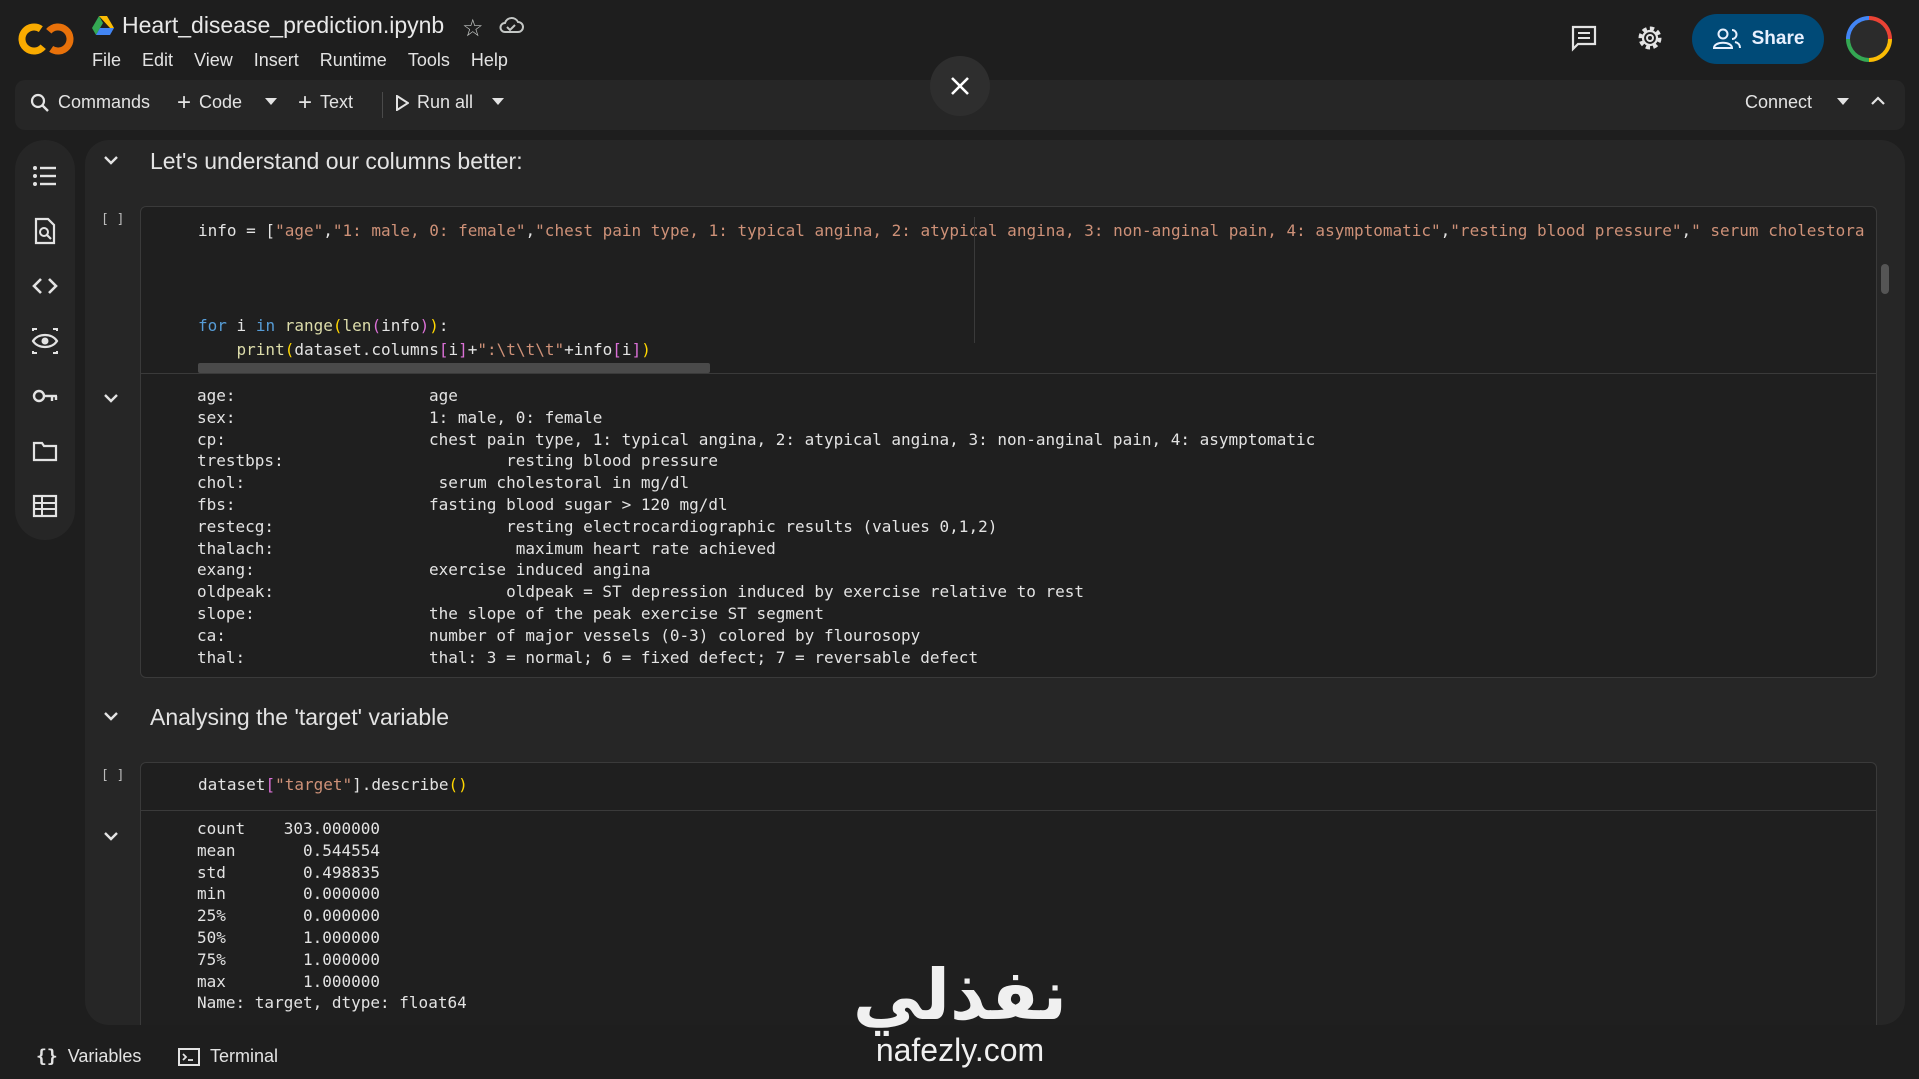 This screenshot has width=1919, height=1079. I want to click on table-of-contents-icon, so click(45, 176).